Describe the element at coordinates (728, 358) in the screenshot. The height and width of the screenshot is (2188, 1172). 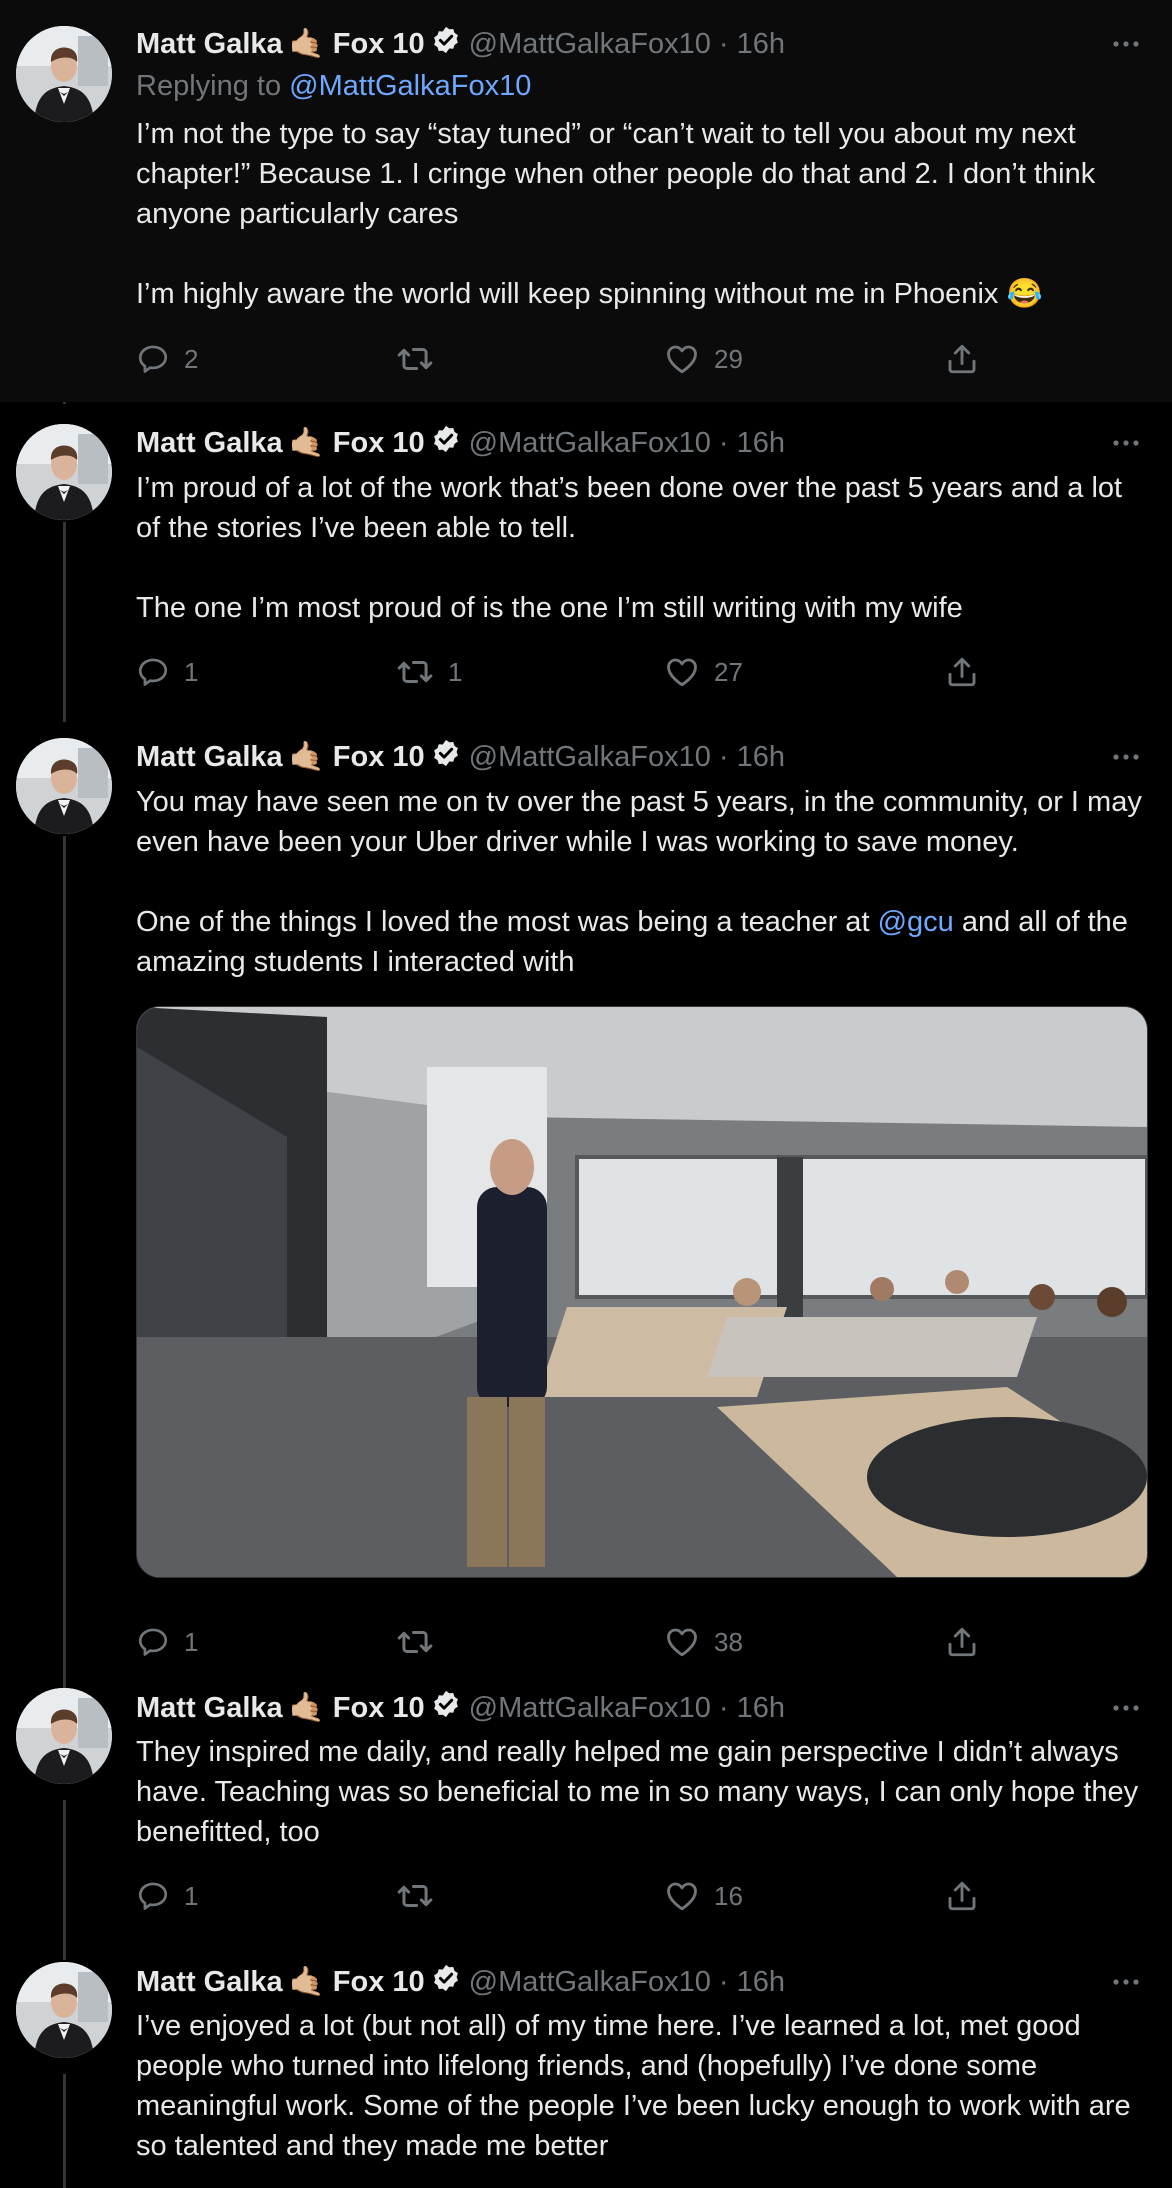
I see `like-count: 29` at that location.